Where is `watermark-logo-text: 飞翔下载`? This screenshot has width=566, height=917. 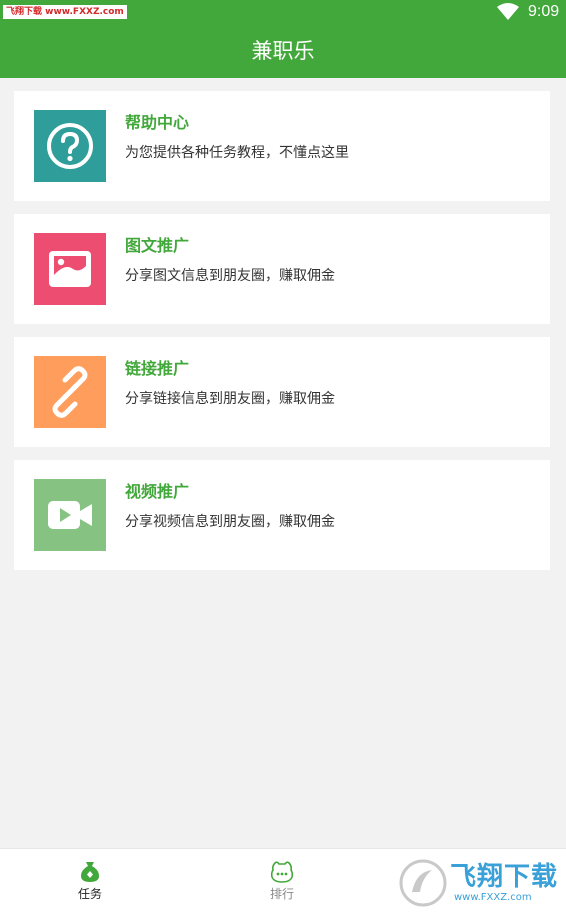
watermark-logo-text: 飞翔下载 is located at coordinates (504, 877).